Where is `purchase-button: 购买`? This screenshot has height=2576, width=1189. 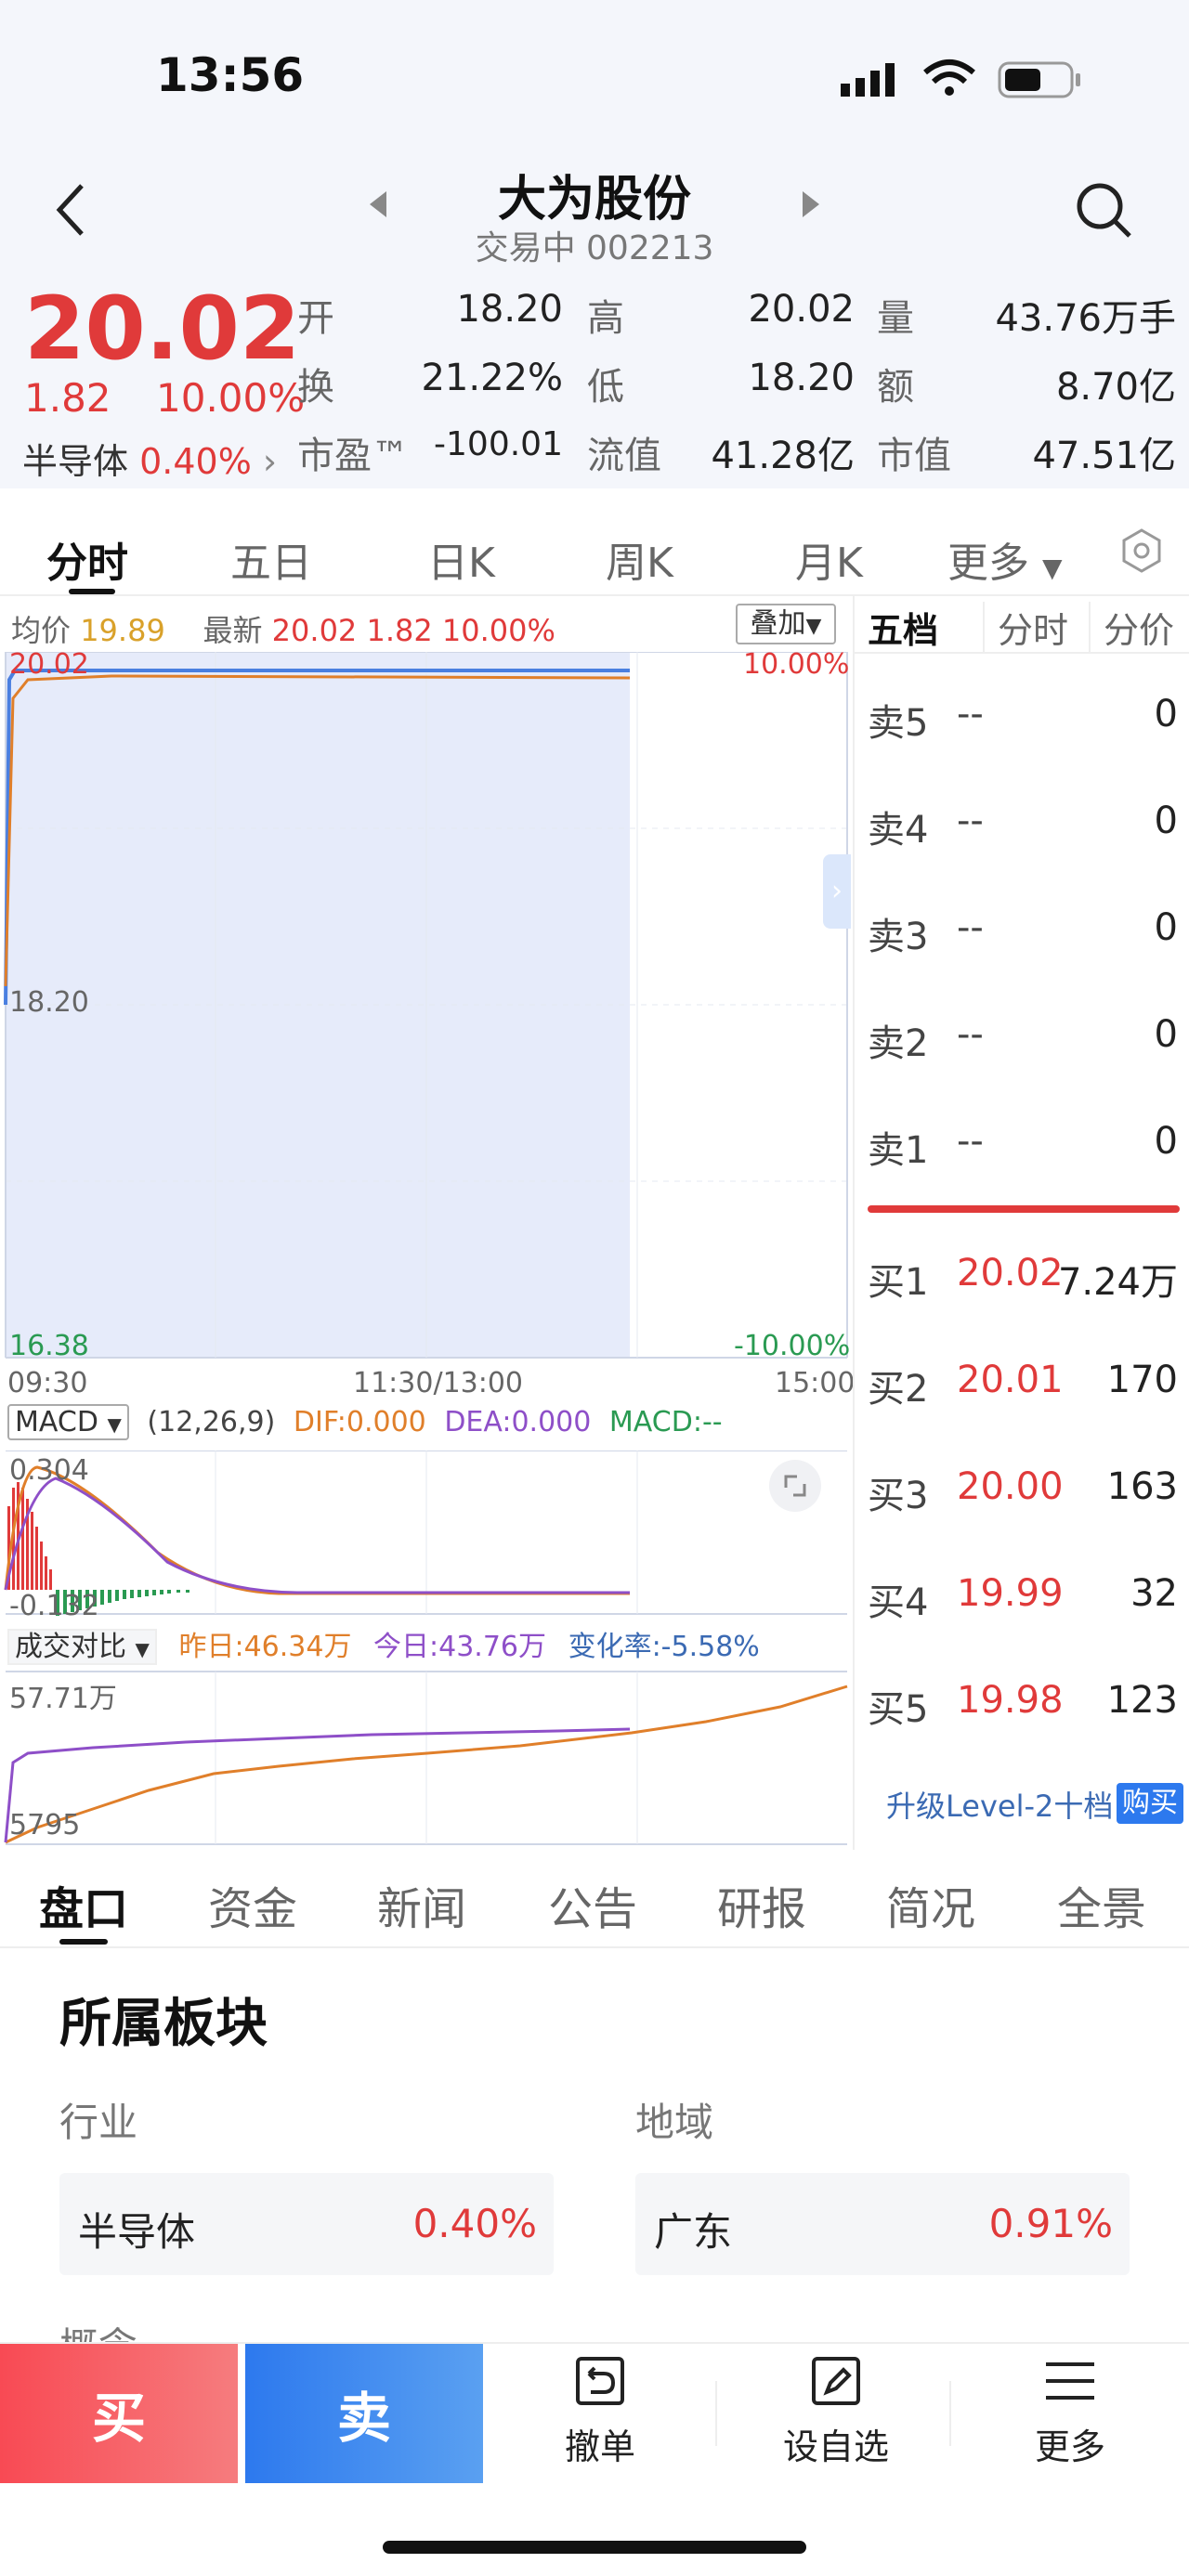
purchase-button: 购买 is located at coordinates (1150, 1803).